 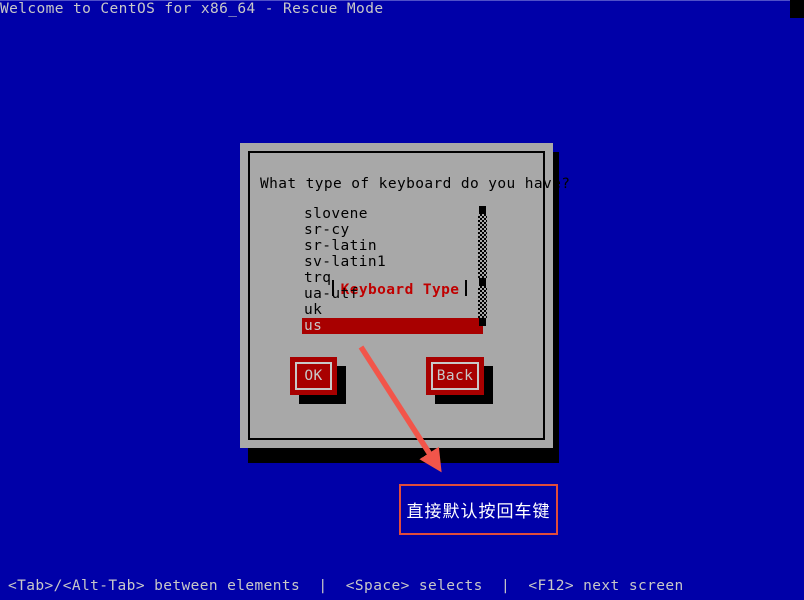 I want to click on header-right-edge, so click(x=797, y=9).